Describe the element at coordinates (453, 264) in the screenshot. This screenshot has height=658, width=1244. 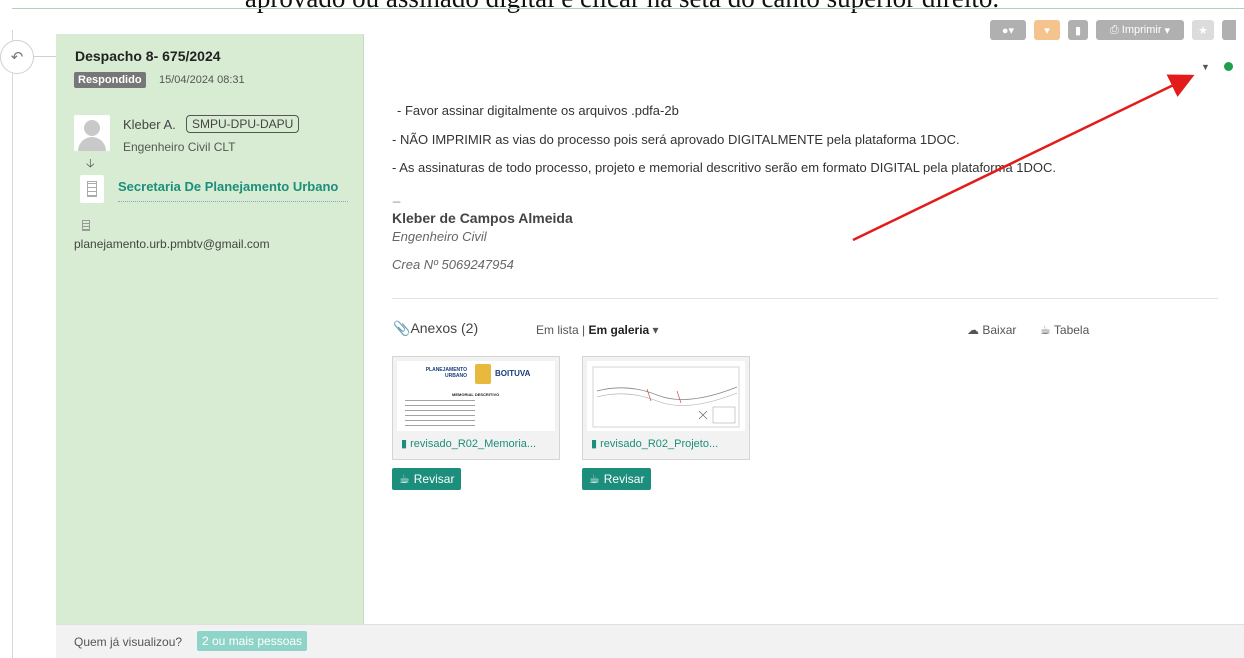
I see `signature-crea: Crea Nº 5069247954` at that location.